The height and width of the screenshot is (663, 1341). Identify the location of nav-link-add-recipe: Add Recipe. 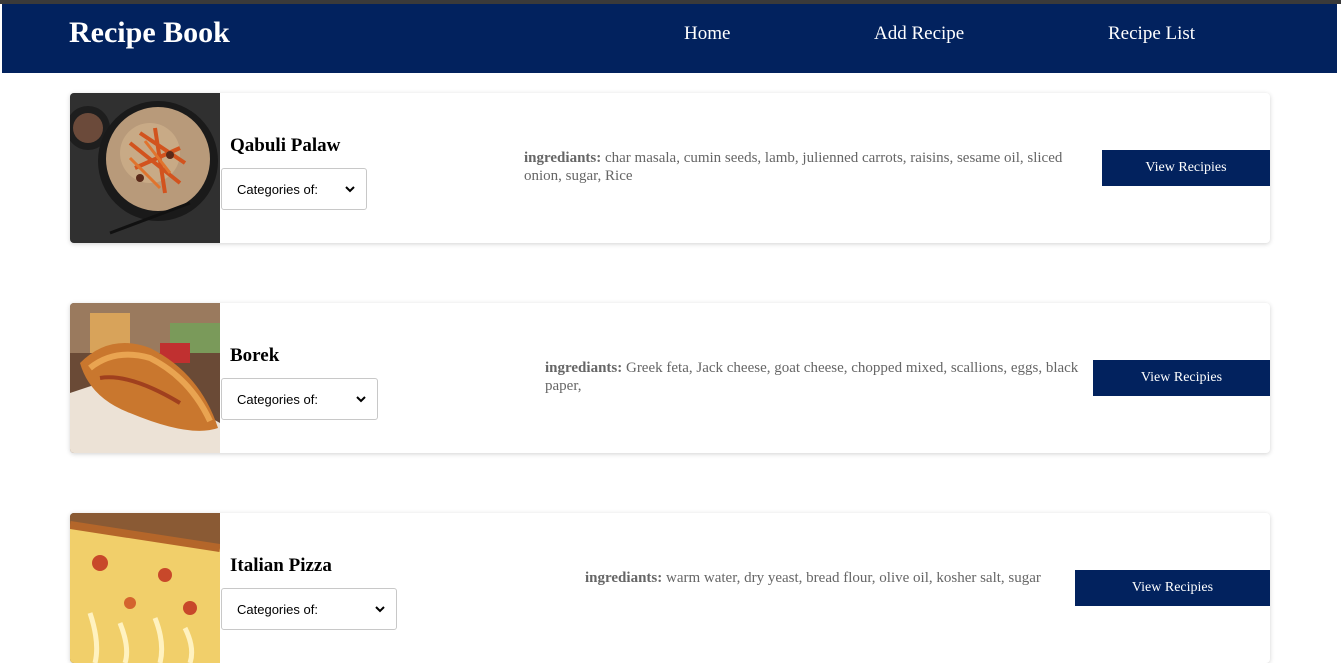
(919, 34).